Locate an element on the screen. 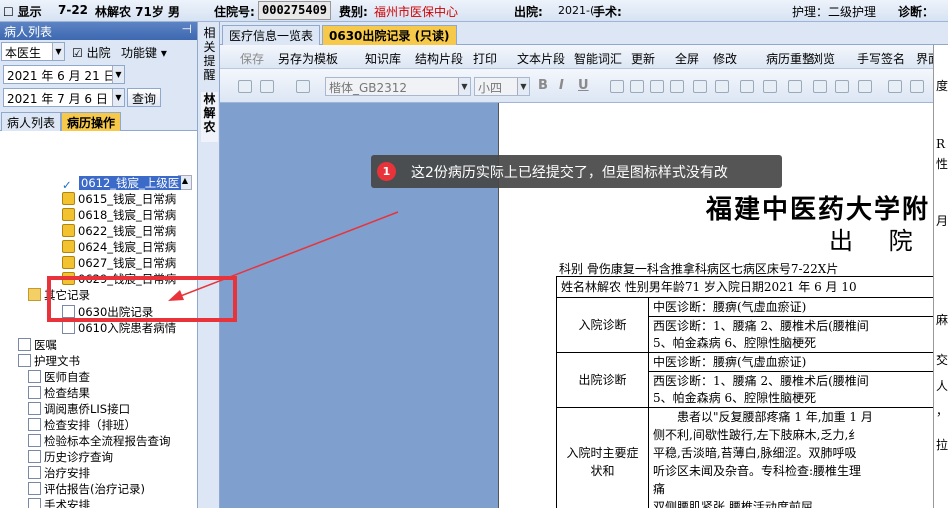 The width and height of the screenshot is (948, 508). tree-item: 护理文书 is located at coordinates (49, 361).